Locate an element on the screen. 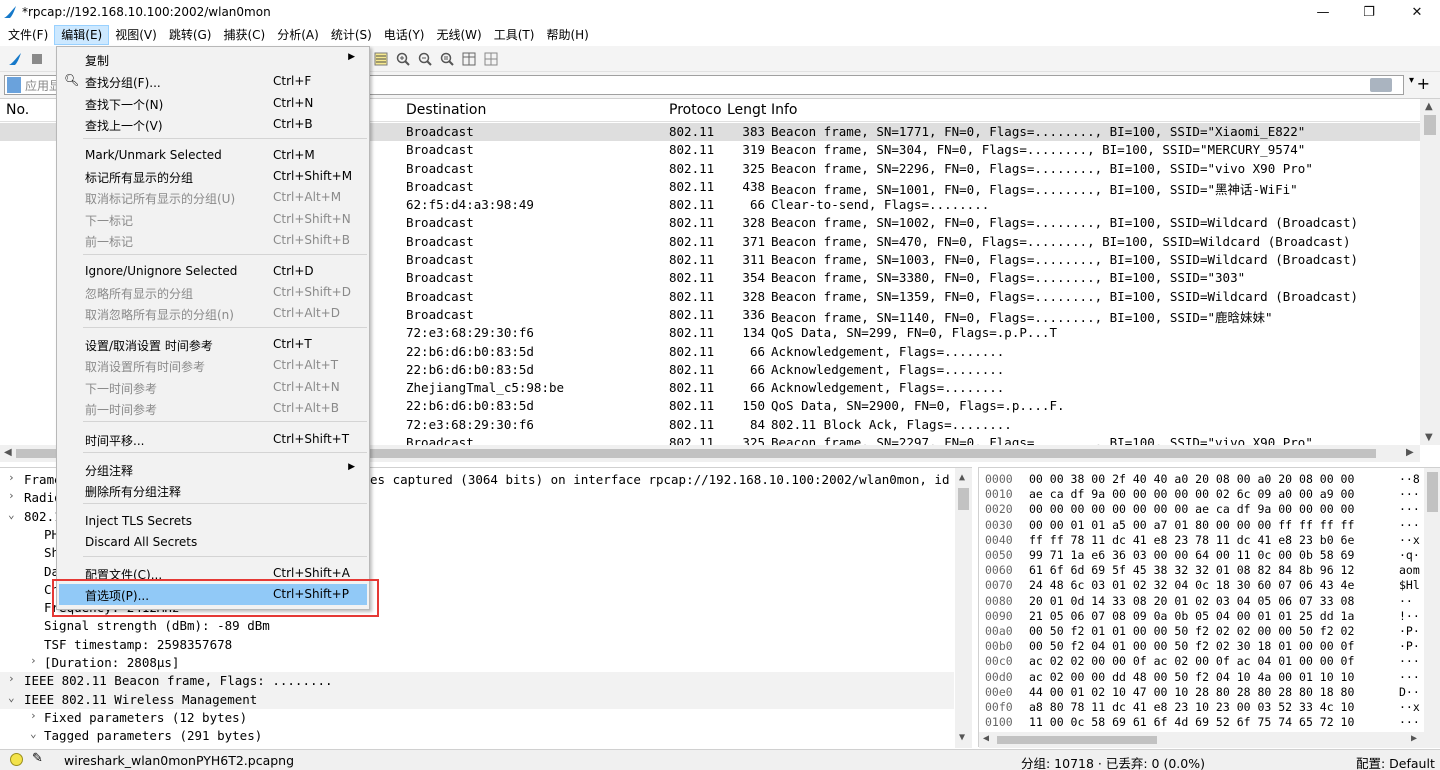 The width and height of the screenshot is (1440, 770). hex-ascii: ·· is located at coordinates (1406, 601).